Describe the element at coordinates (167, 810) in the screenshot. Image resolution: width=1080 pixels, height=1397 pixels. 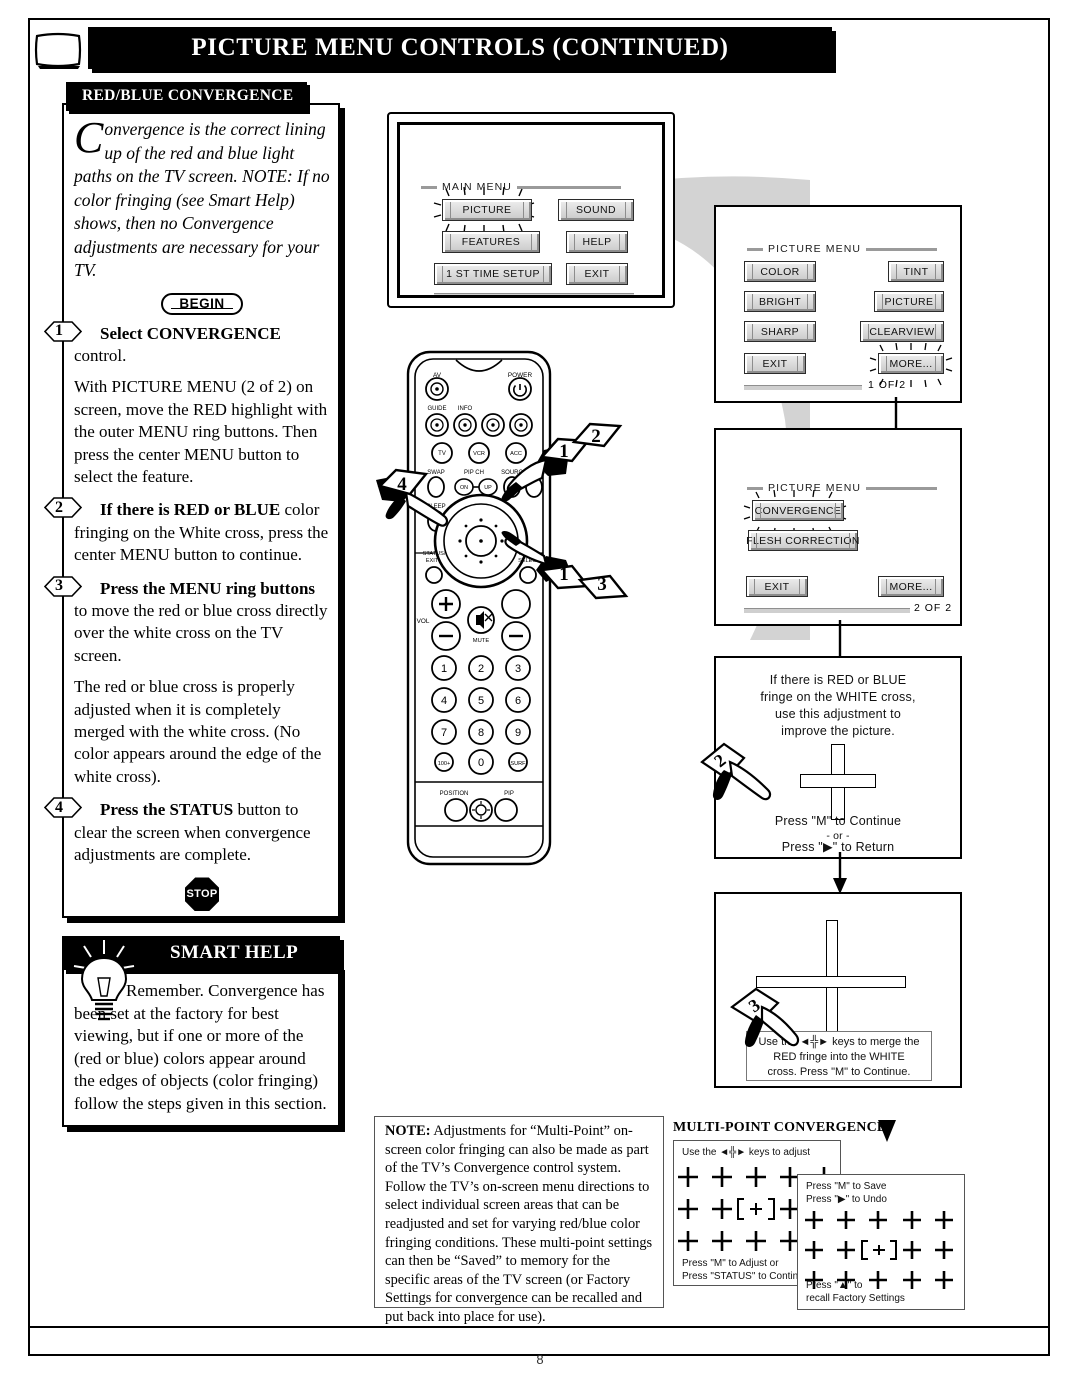
I see `step-4-lead: Press the STATUS` at that location.